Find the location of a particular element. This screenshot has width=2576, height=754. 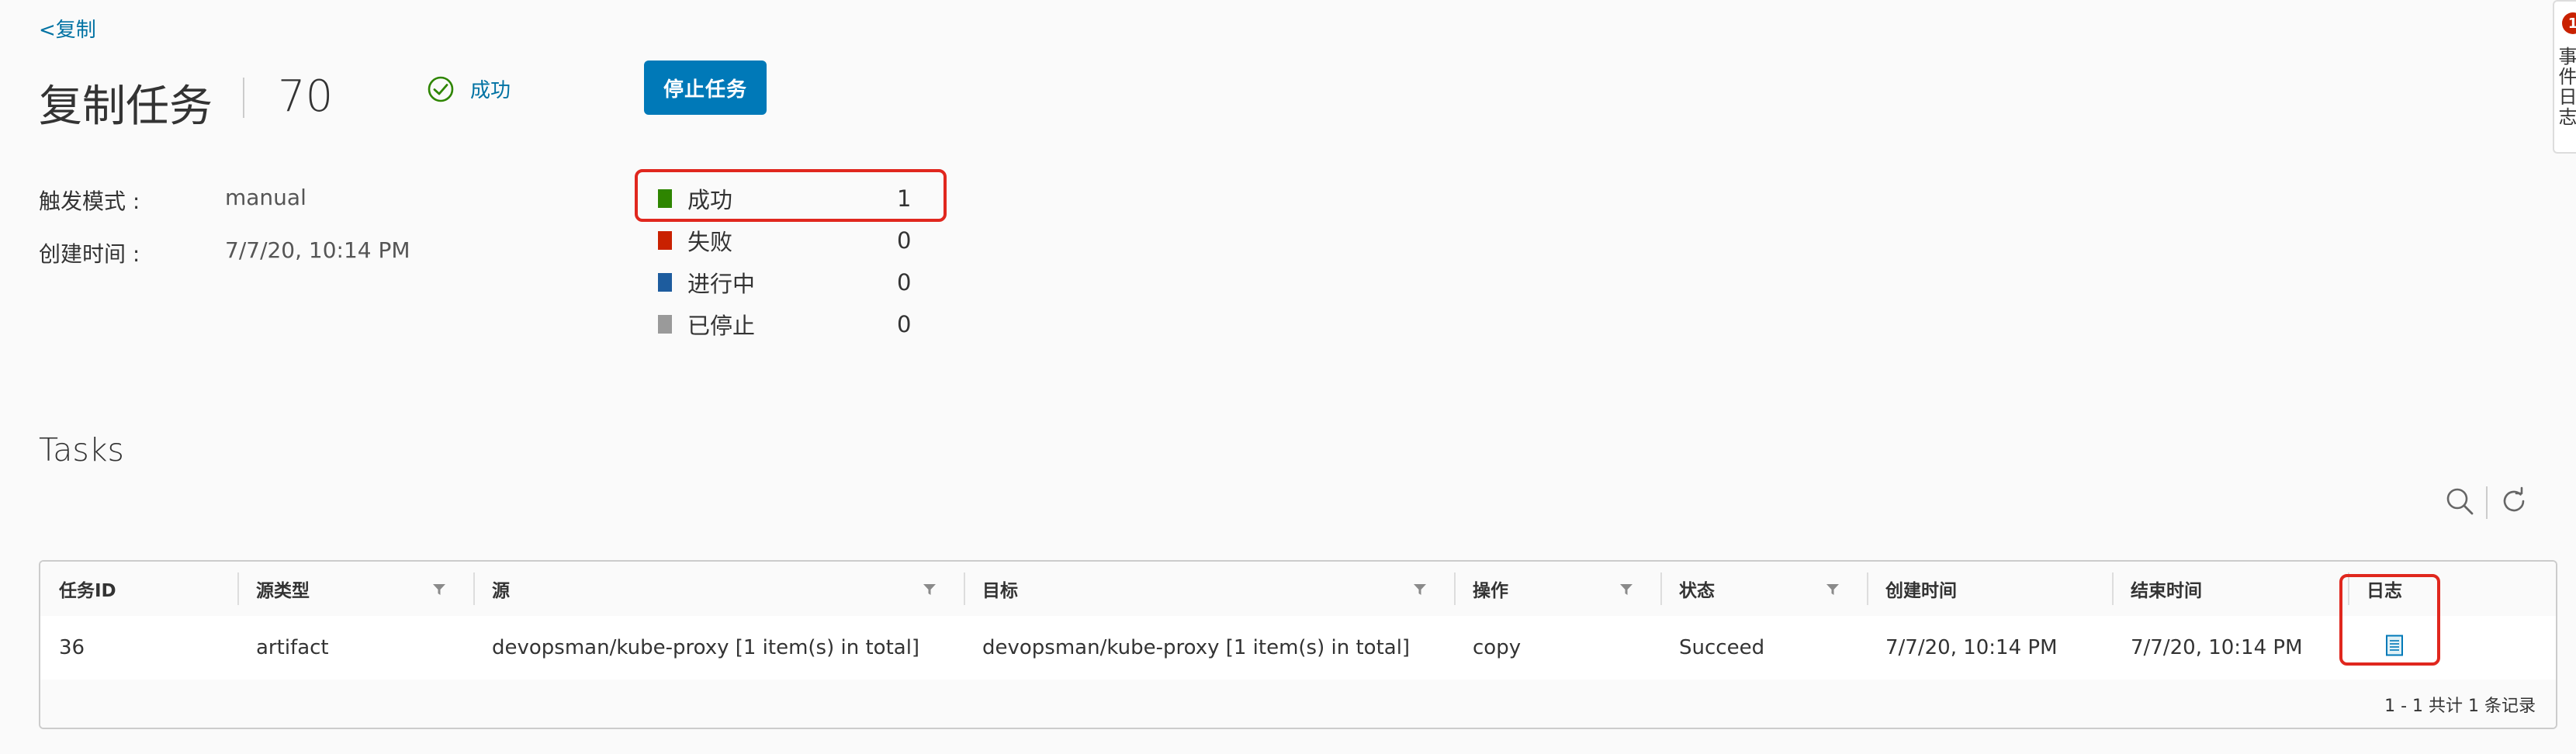

cell-operation: copy is located at coordinates (1497, 647).